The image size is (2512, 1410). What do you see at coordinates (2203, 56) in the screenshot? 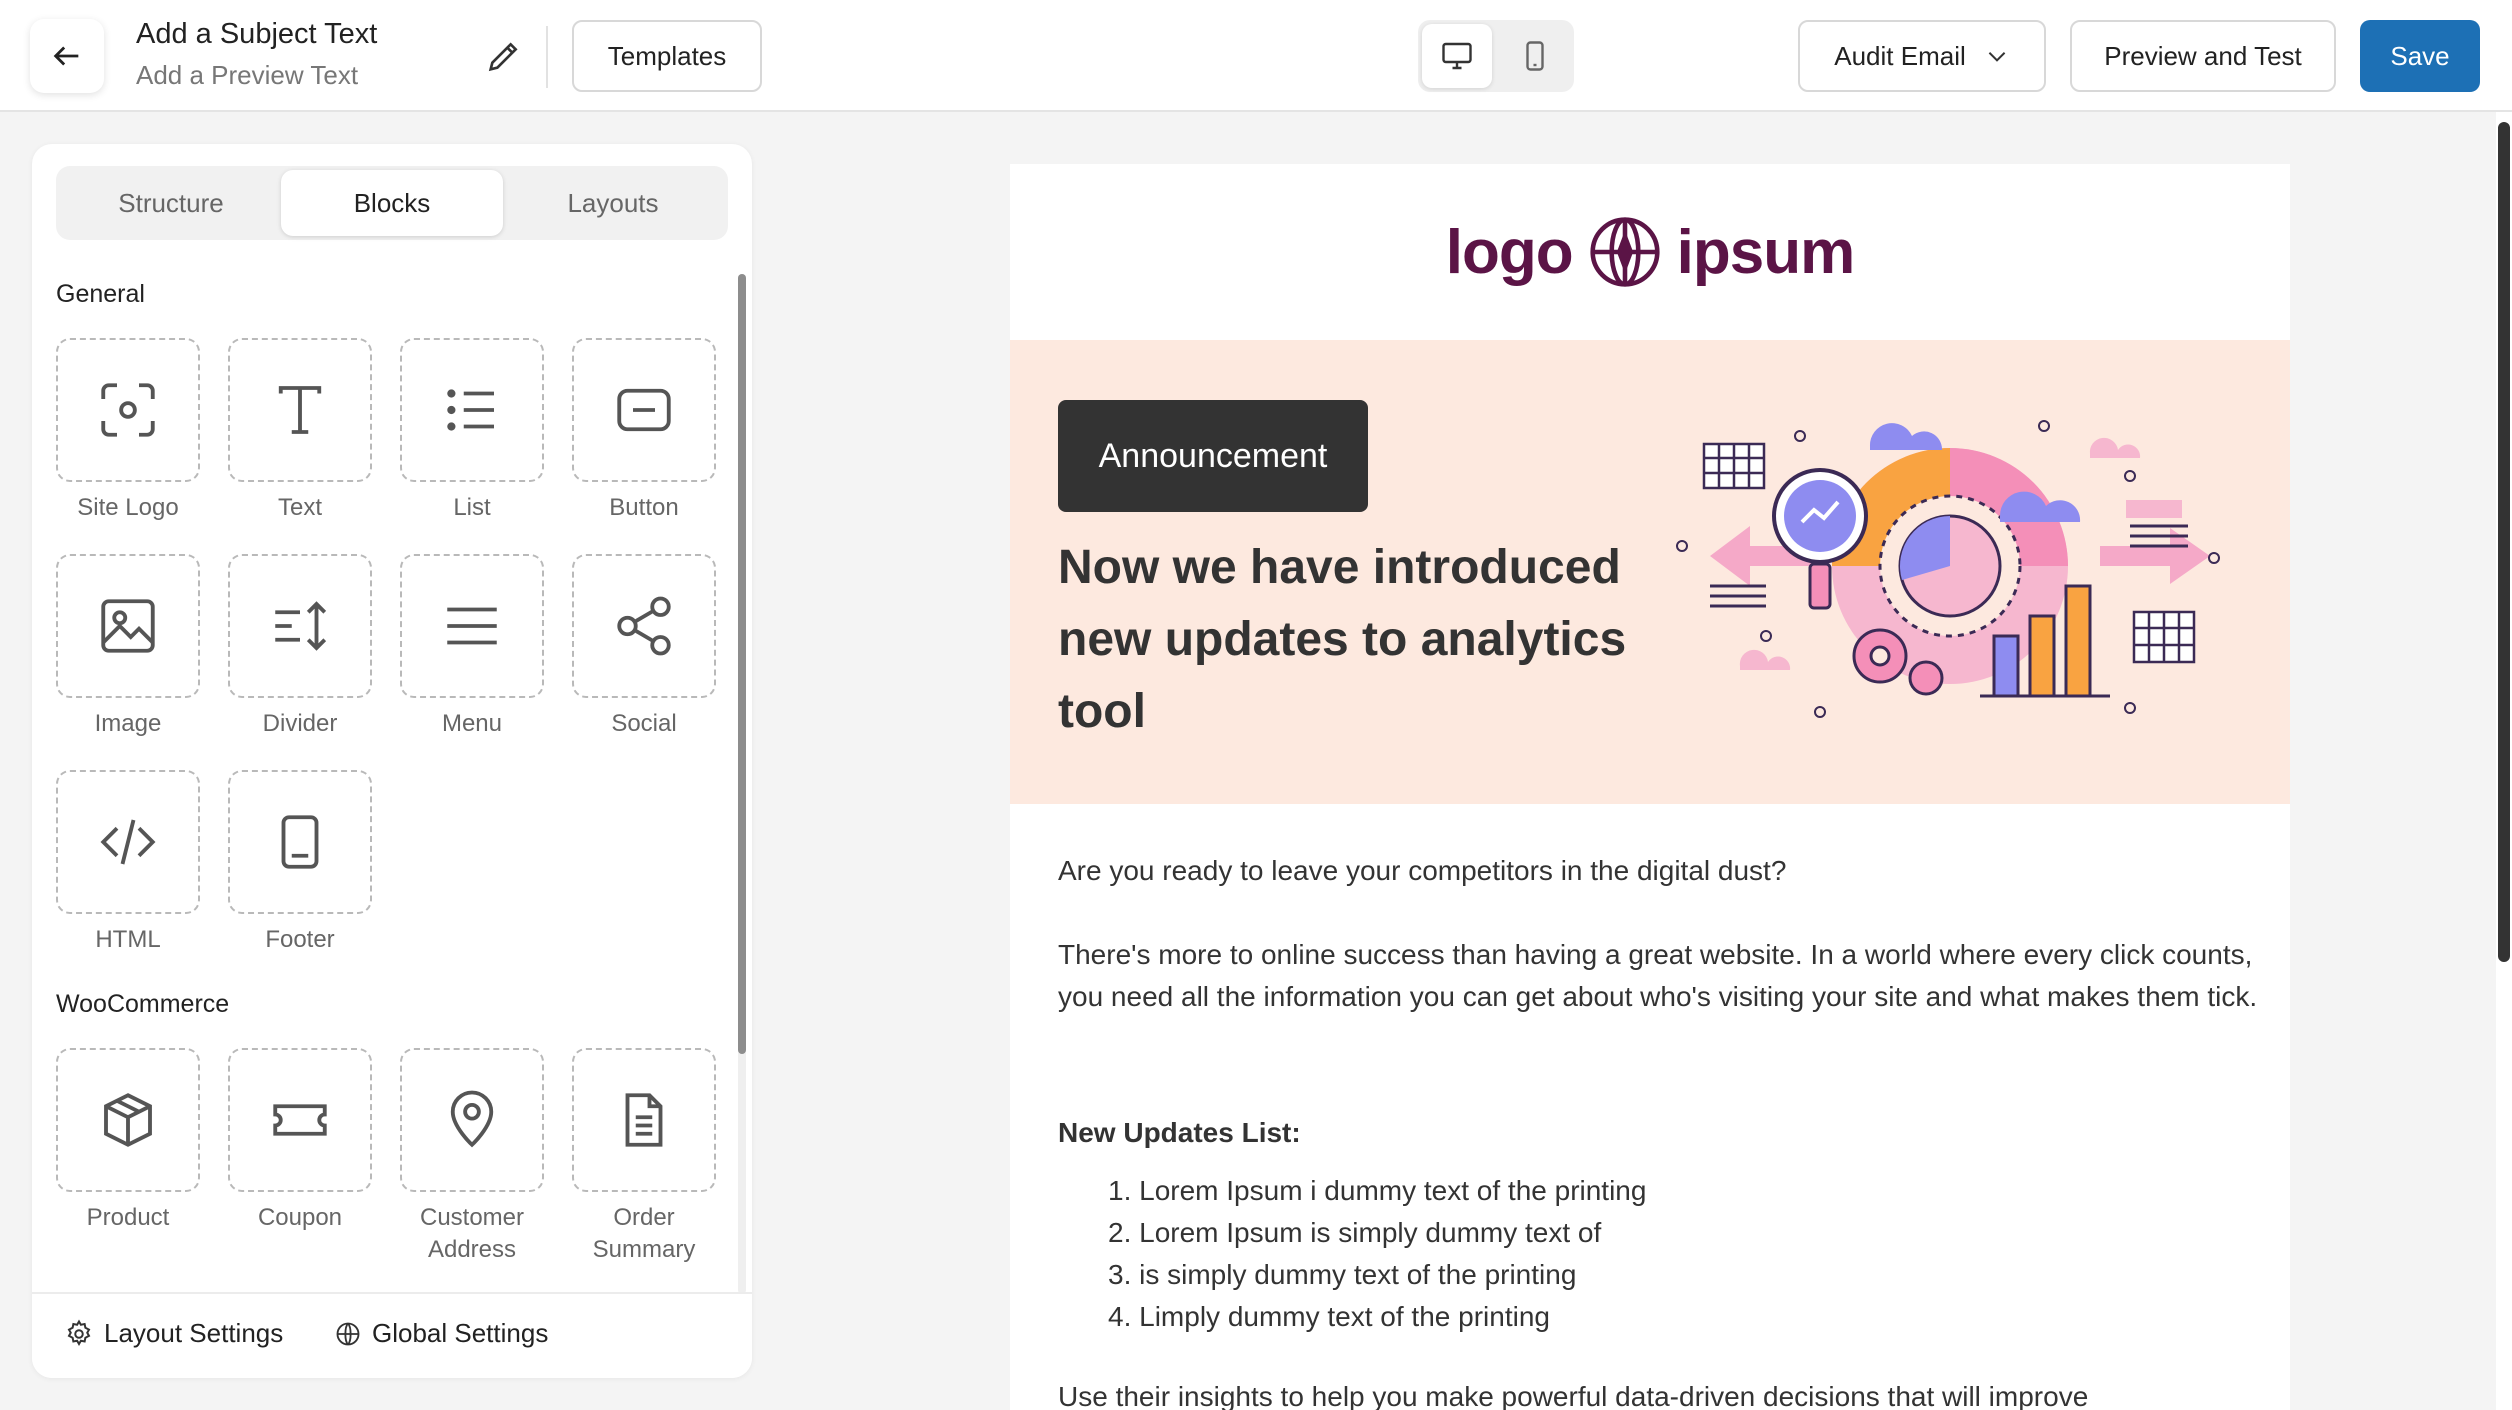
I see `preview-and-test-button: Preview and Test` at bounding box center [2203, 56].